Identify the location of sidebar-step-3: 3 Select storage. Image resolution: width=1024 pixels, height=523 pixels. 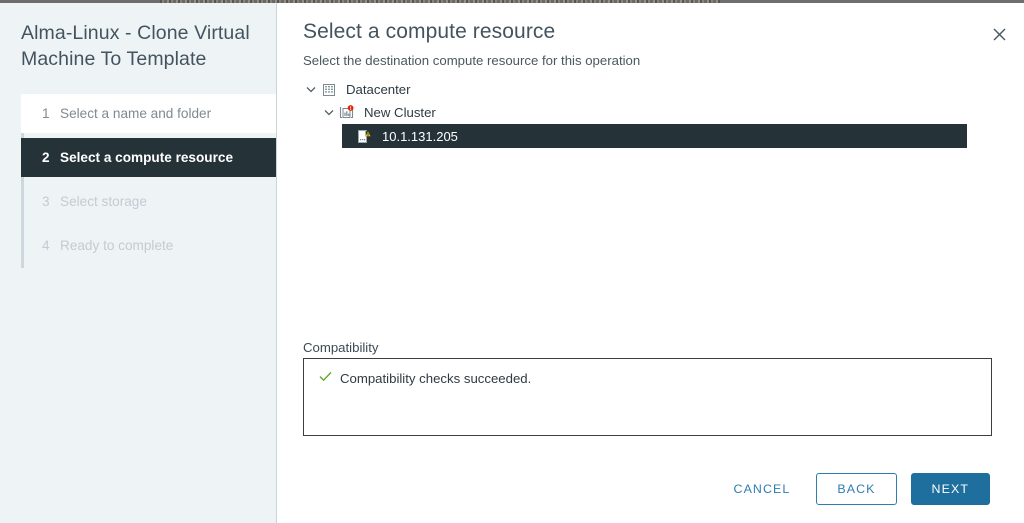
(148, 201).